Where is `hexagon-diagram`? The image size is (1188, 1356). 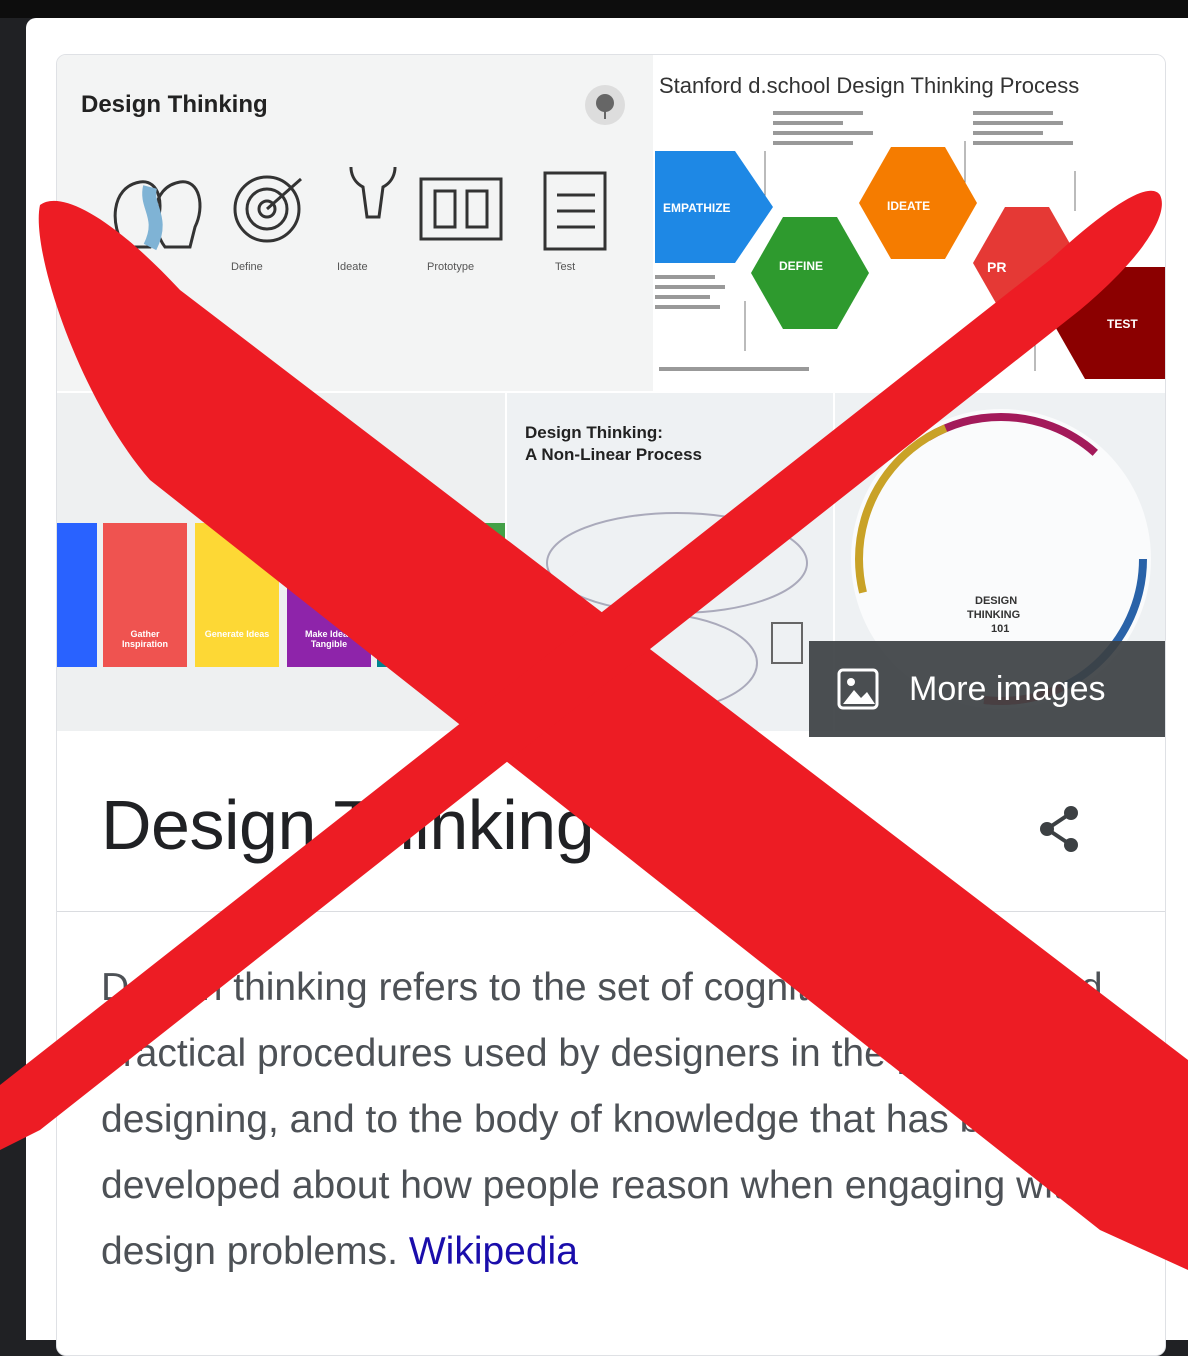
hexagon-diagram is located at coordinates (910, 245).